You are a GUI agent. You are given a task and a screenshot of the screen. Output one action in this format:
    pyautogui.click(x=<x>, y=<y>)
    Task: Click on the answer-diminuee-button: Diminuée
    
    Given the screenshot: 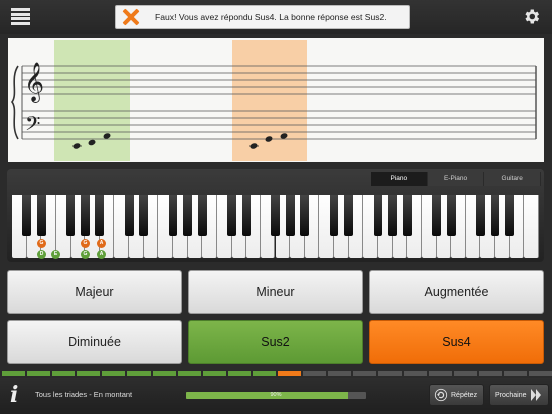 What is the action you would take?
    pyautogui.click(x=94, y=342)
    